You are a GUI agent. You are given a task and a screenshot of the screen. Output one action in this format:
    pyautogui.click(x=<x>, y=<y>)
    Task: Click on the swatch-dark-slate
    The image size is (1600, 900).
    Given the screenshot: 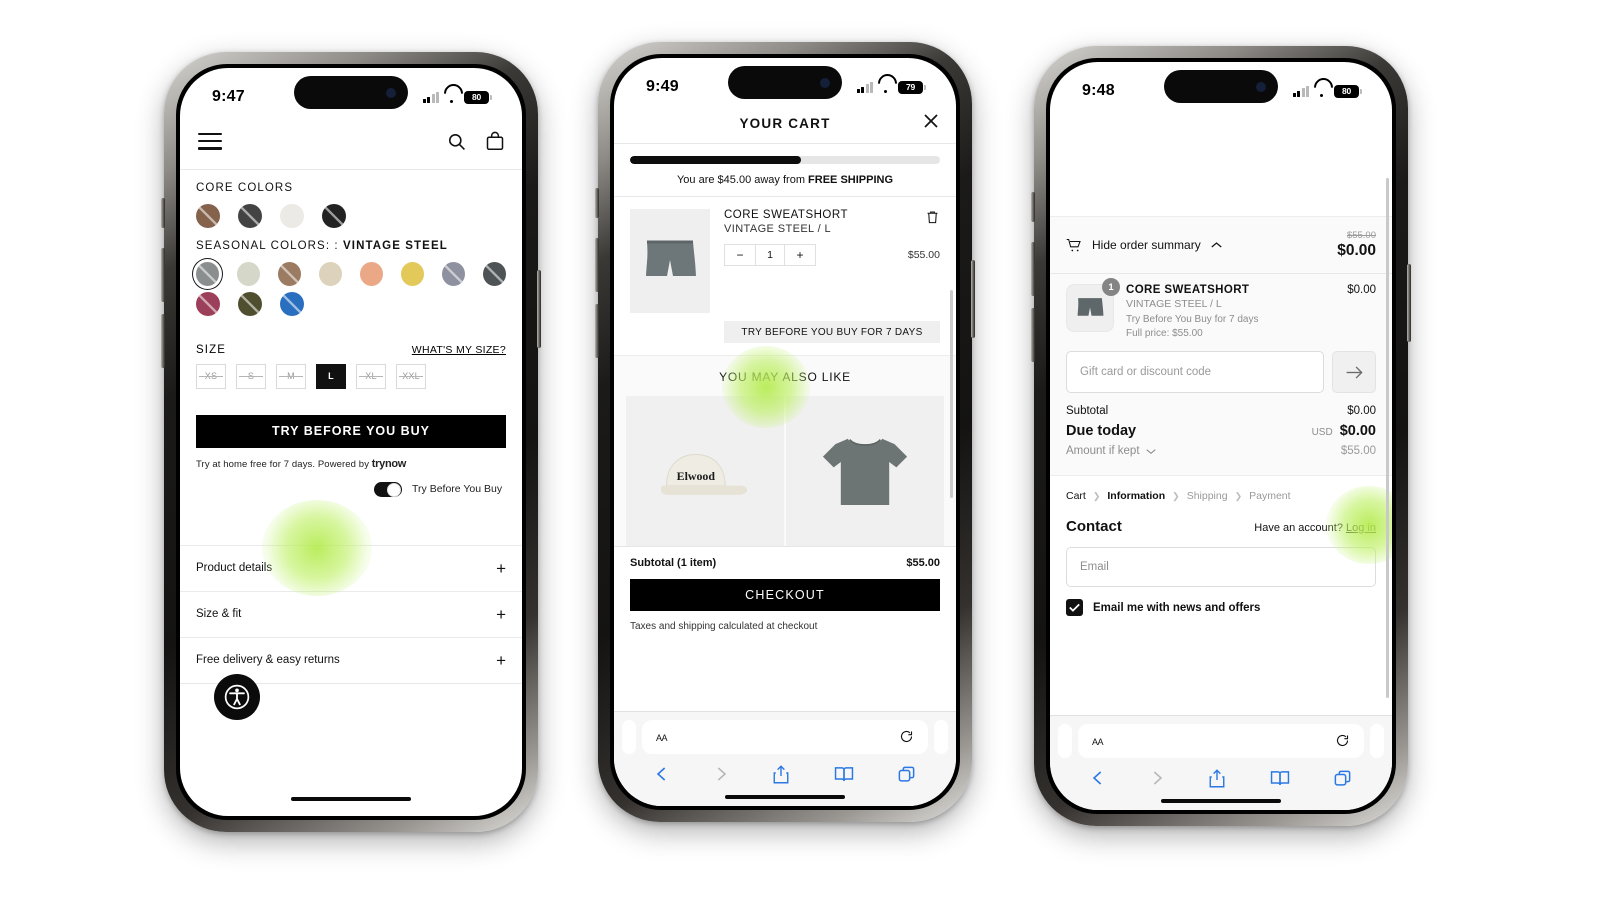 What is the action you would take?
    pyautogui.click(x=494, y=273)
    